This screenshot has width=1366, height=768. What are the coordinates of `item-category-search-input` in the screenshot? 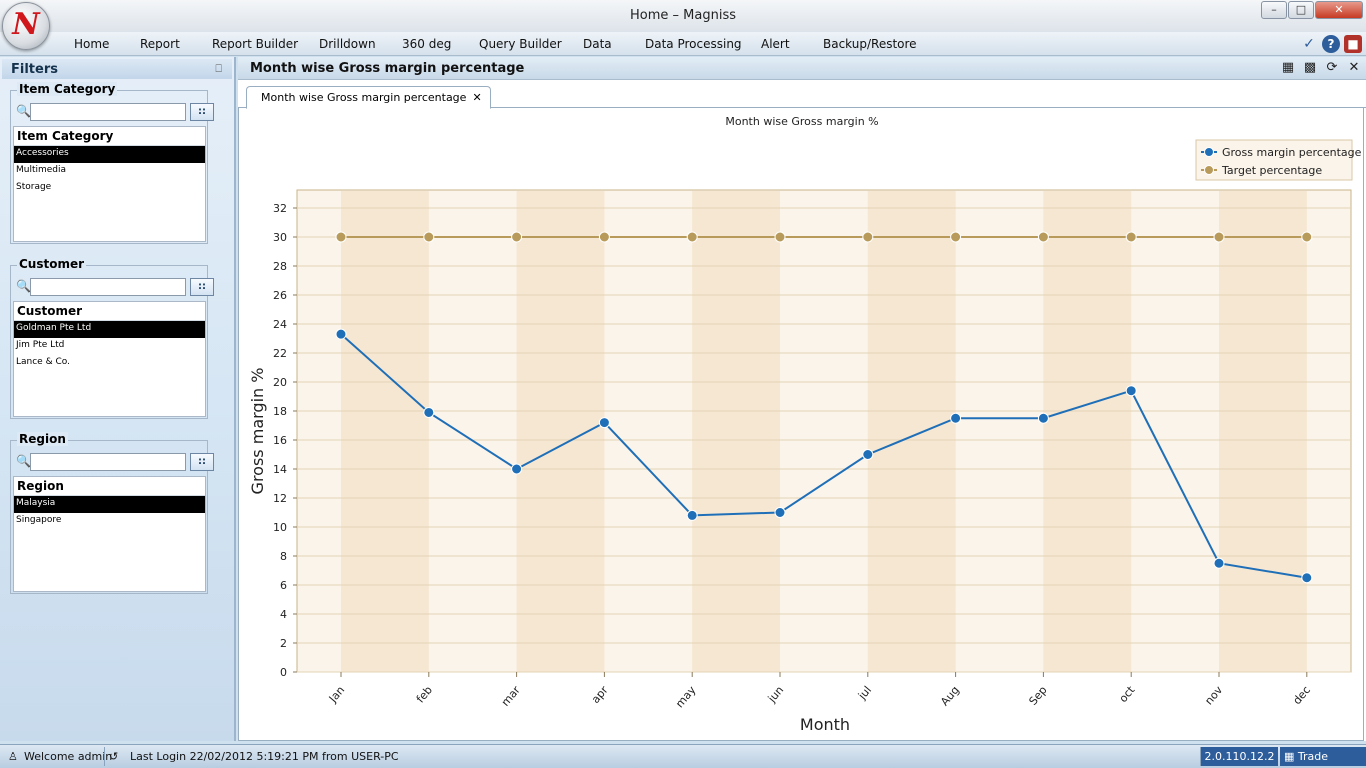 It's located at (108, 112).